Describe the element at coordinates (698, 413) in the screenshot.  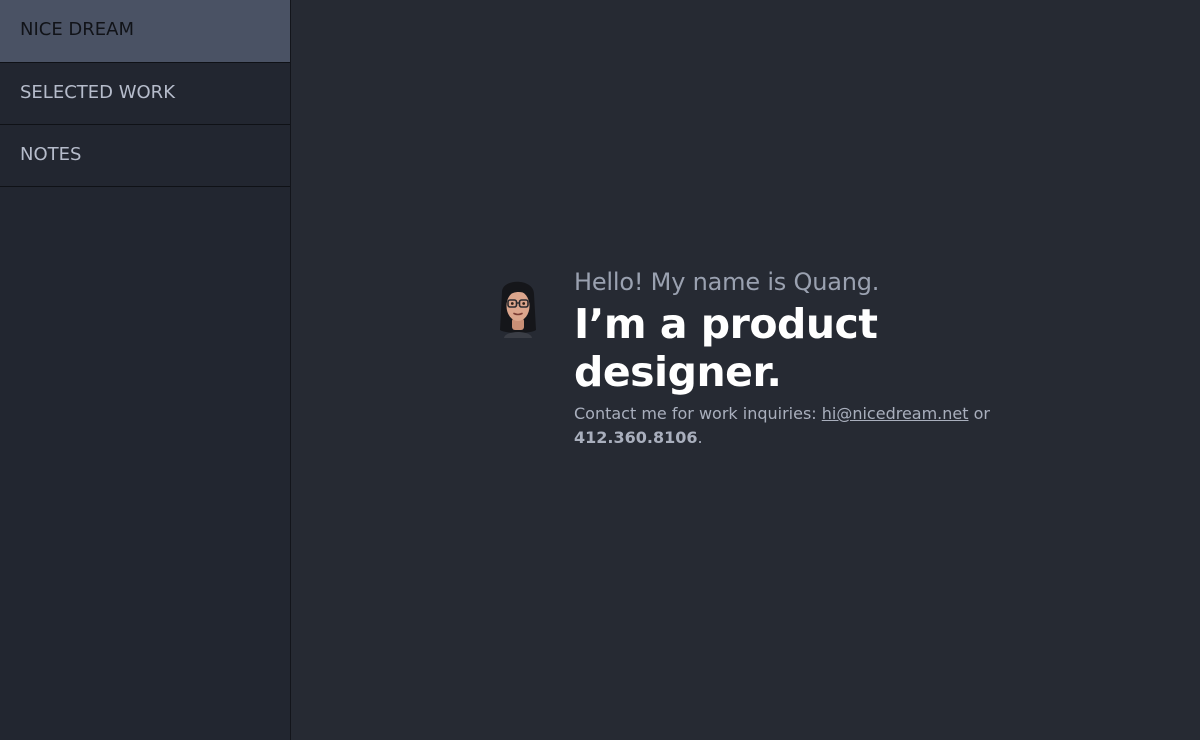
I see `contact-prefix: Contact me for work inquiries:` at that location.